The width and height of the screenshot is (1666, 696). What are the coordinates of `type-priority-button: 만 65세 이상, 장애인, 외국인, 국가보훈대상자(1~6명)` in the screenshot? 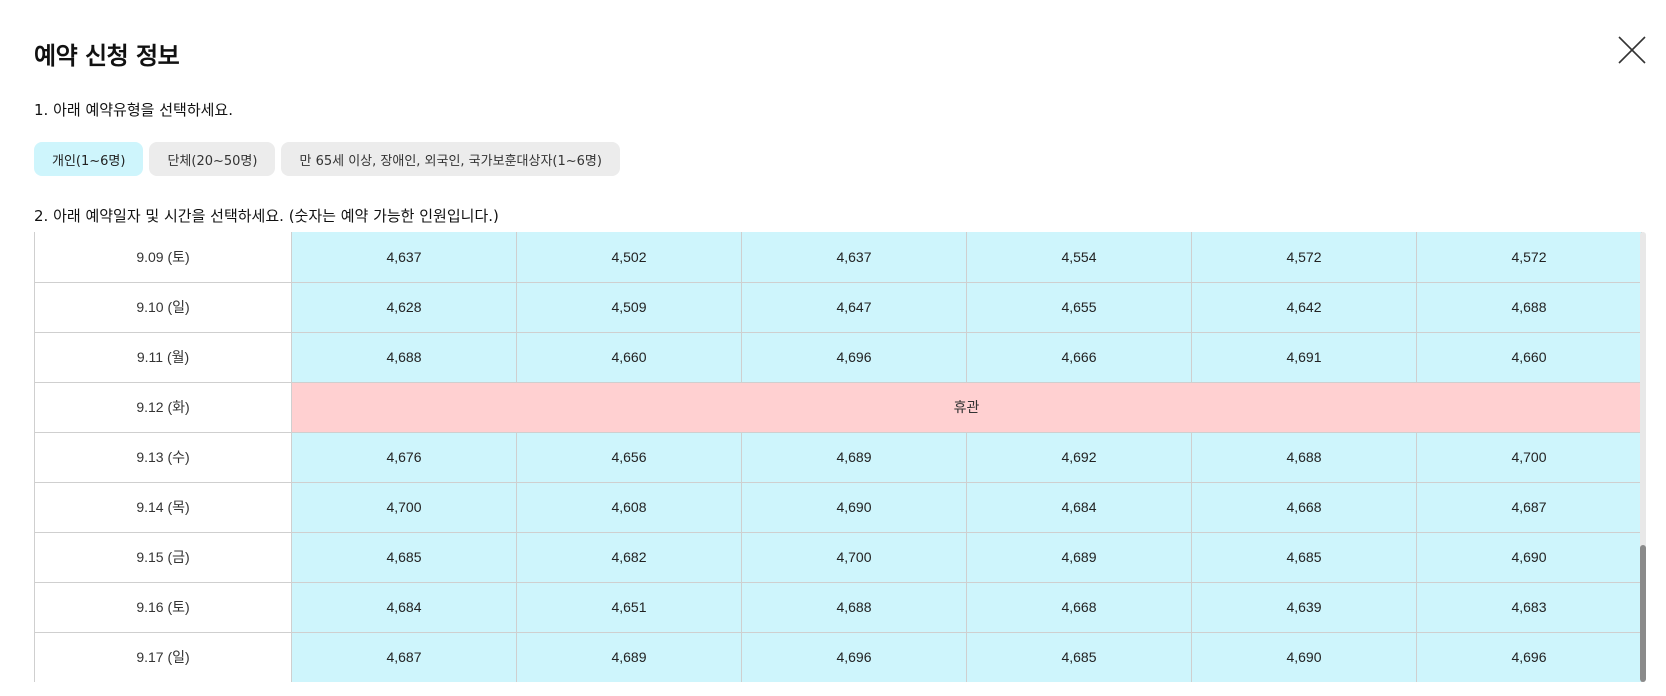 It's located at (450, 159).